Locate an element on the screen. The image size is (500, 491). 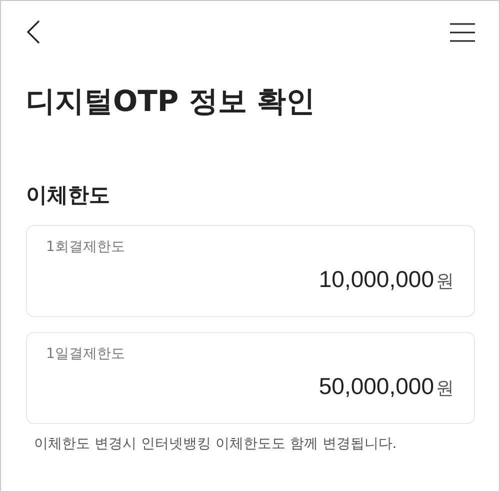
limit-label: 1회결제한도 is located at coordinates (85, 247).